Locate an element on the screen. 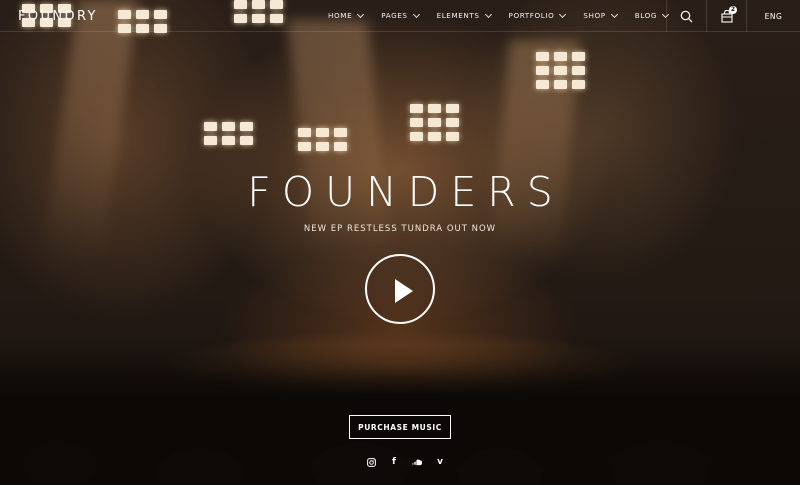 This screenshot has width=800, height=485. vimeo-icon: v is located at coordinates (440, 462).